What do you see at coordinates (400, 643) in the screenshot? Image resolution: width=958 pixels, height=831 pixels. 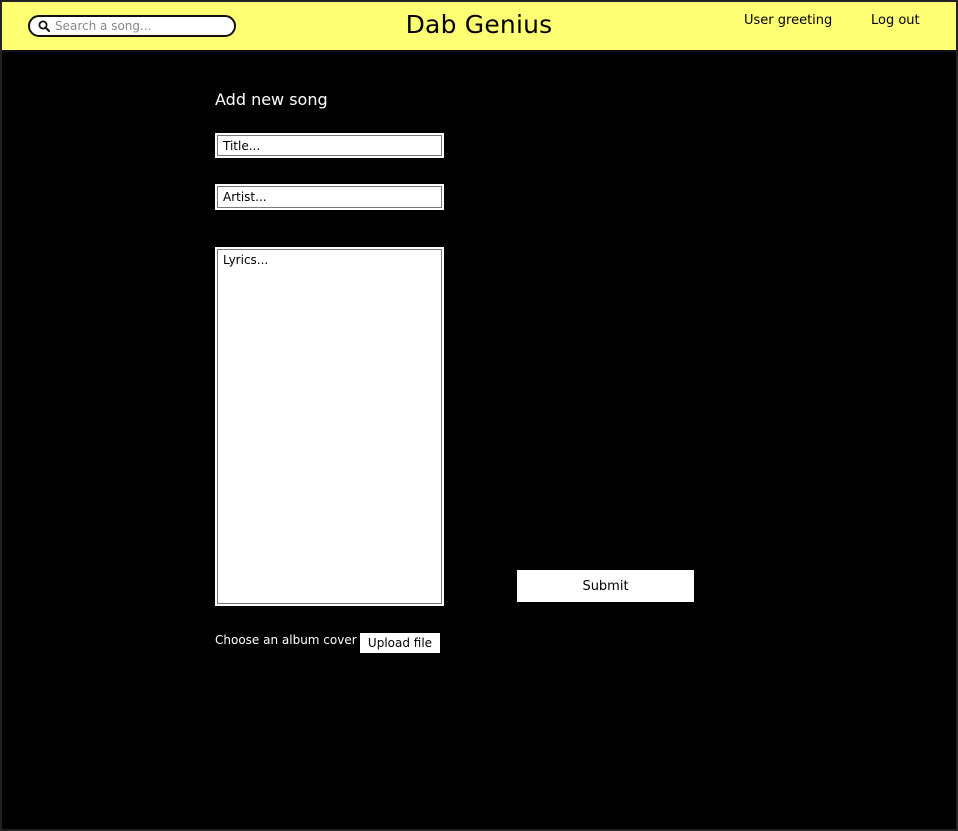 I see `upload-file-button: Upload file` at bounding box center [400, 643].